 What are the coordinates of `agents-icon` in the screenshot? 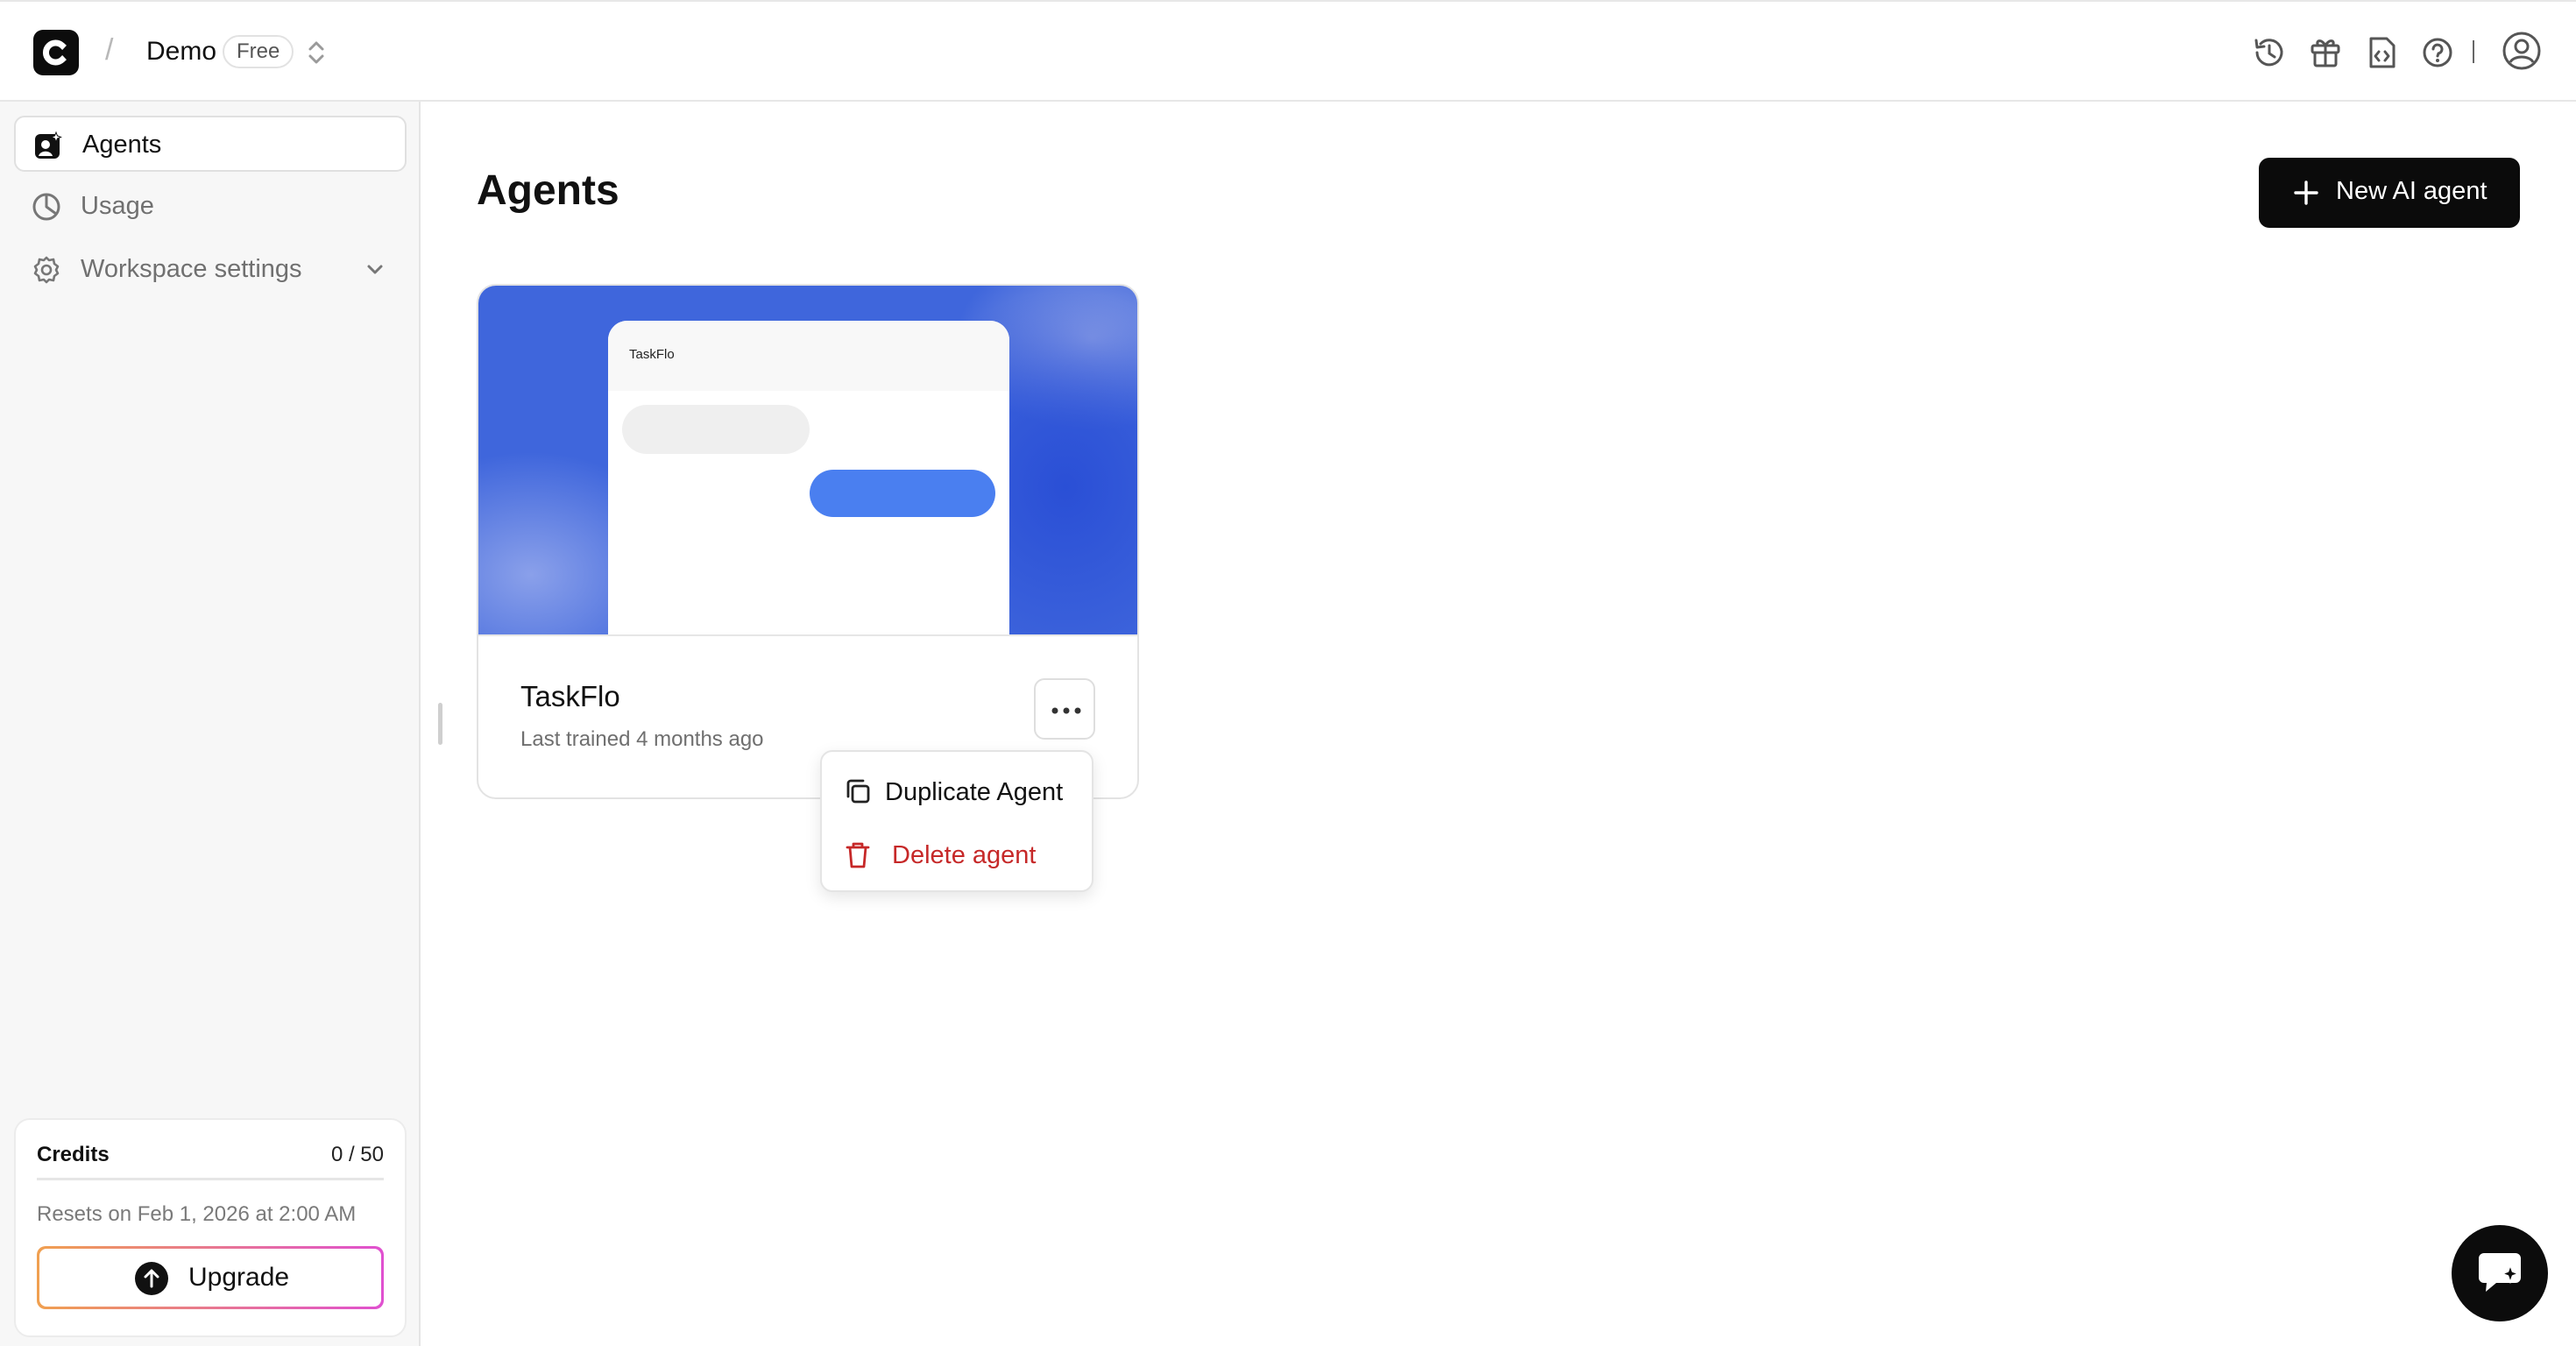 It's located at (48, 145).